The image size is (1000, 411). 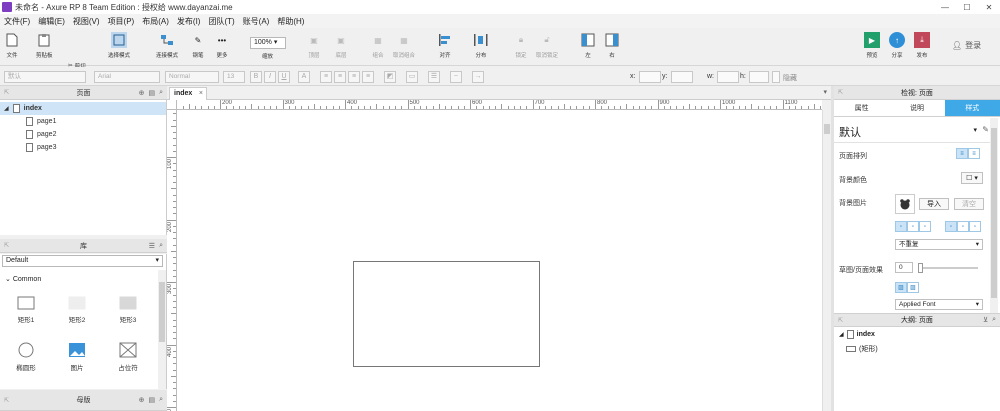 What do you see at coordinates (368, 77) in the screenshot?
I see `align-right-button: ≡` at bounding box center [368, 77].